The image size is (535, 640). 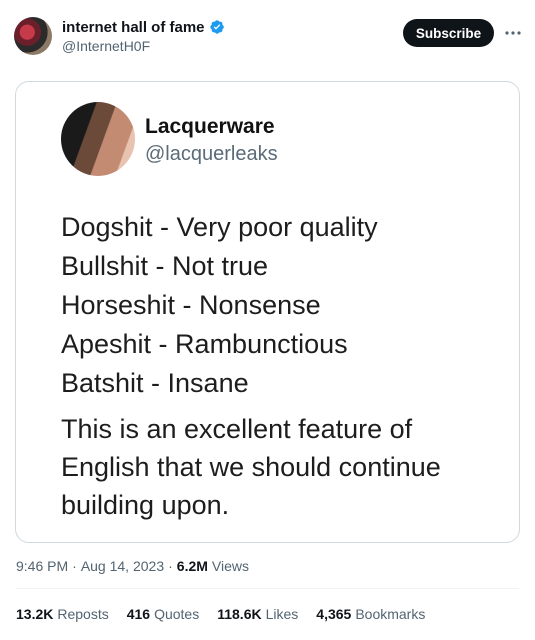 I want to click on quotes-stat: 416 Quotes, so click(x=163, y=614).